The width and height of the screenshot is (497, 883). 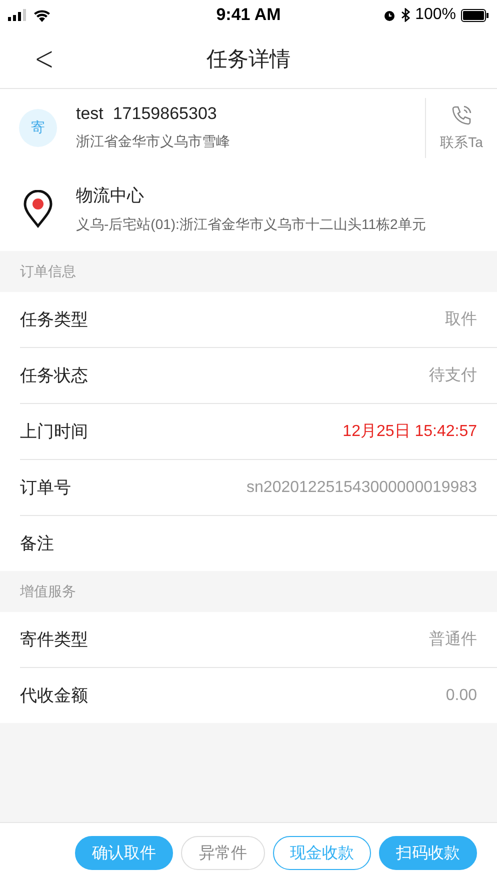 What do you see at coordinates (54, 376) in the screenshot?
I see `field-label: 任务状态` at bounding box center [54, 376].